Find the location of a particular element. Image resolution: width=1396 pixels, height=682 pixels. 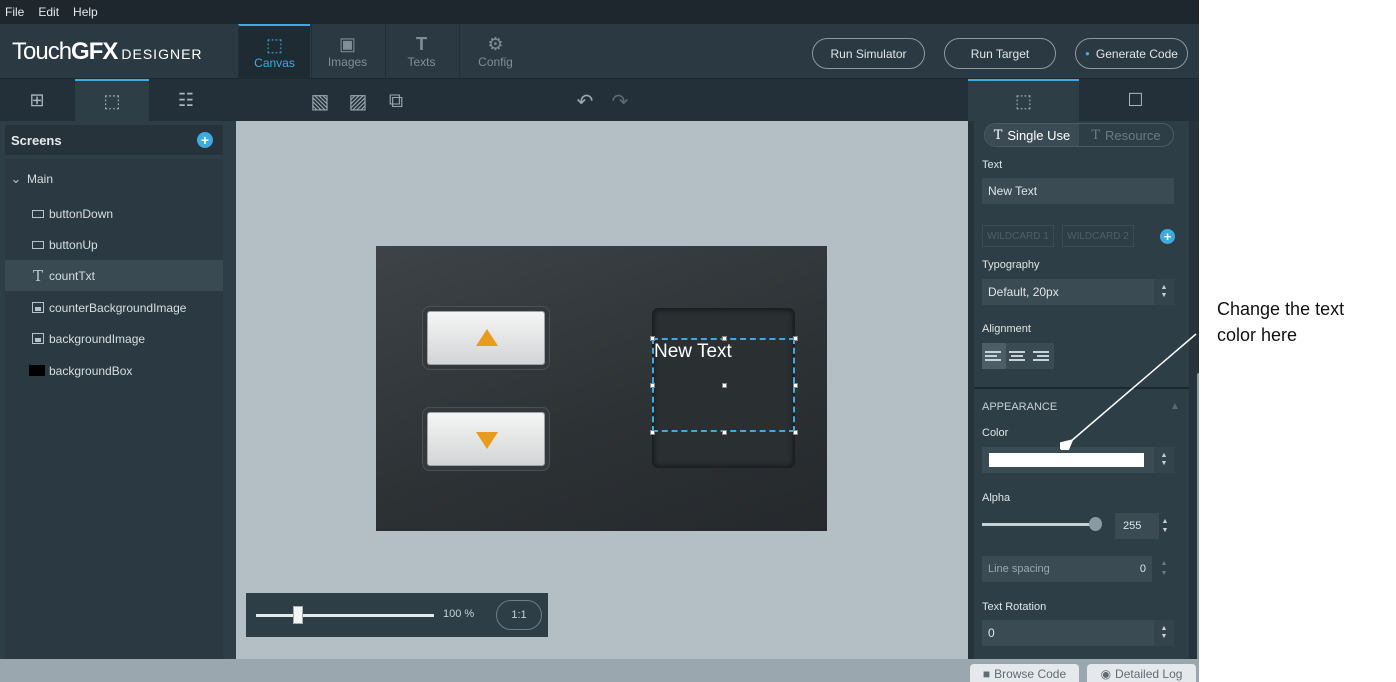

align-center-button is located at coordinates (1018, 356).